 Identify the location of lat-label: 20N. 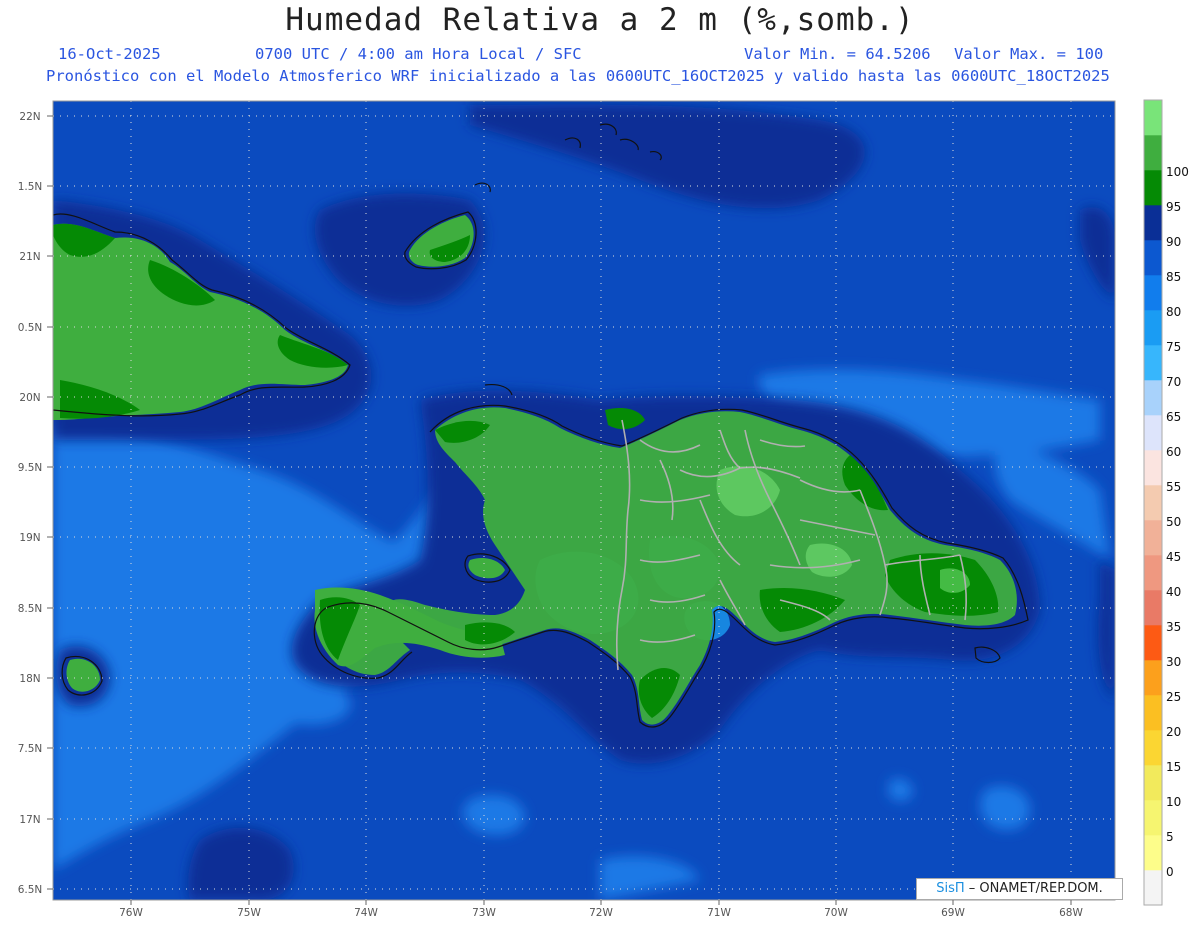
(29, 398).